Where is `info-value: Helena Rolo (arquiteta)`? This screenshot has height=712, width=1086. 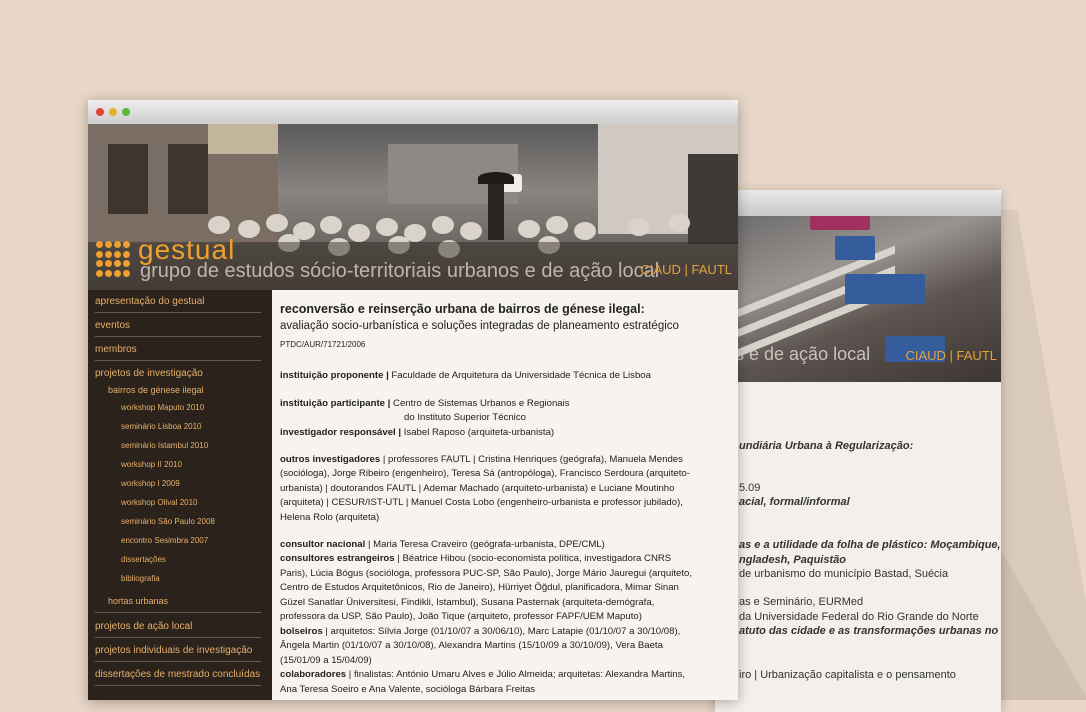 info-value: Helena Rolo (arquiteta) is located at coordinates (330, 517).